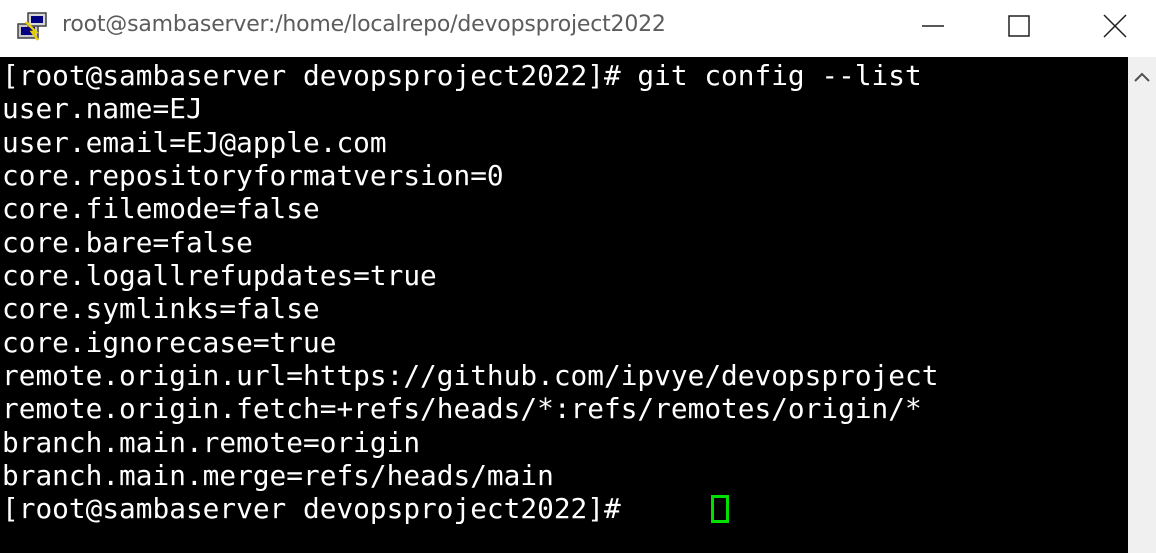 The height and width of the screenshot is (553, 1156). I want to click on terminal-line: core.ignorecase=true, so click(169, 343).